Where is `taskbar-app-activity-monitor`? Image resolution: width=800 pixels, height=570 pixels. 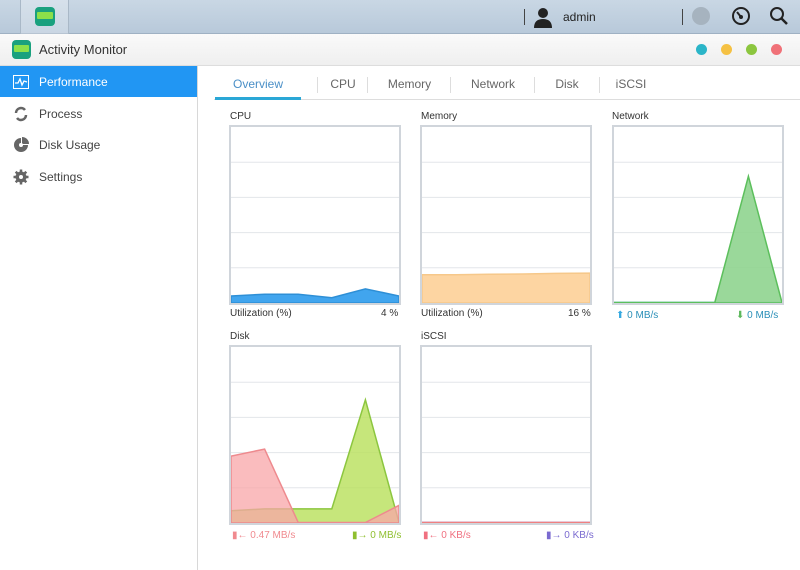
taskbar-app-activity-monitor is located at coordinates (45, 17).